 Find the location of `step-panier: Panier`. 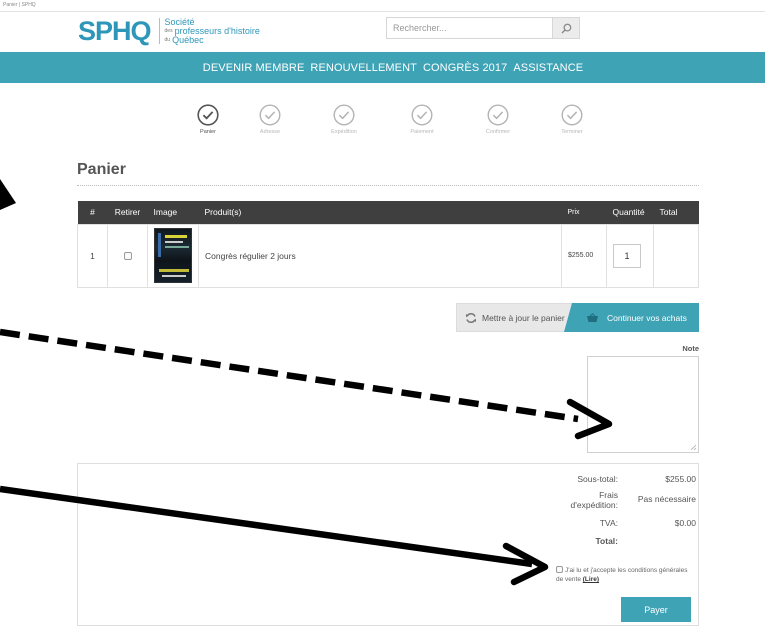

step-panier: Panier is located at coordinates (208, 119).